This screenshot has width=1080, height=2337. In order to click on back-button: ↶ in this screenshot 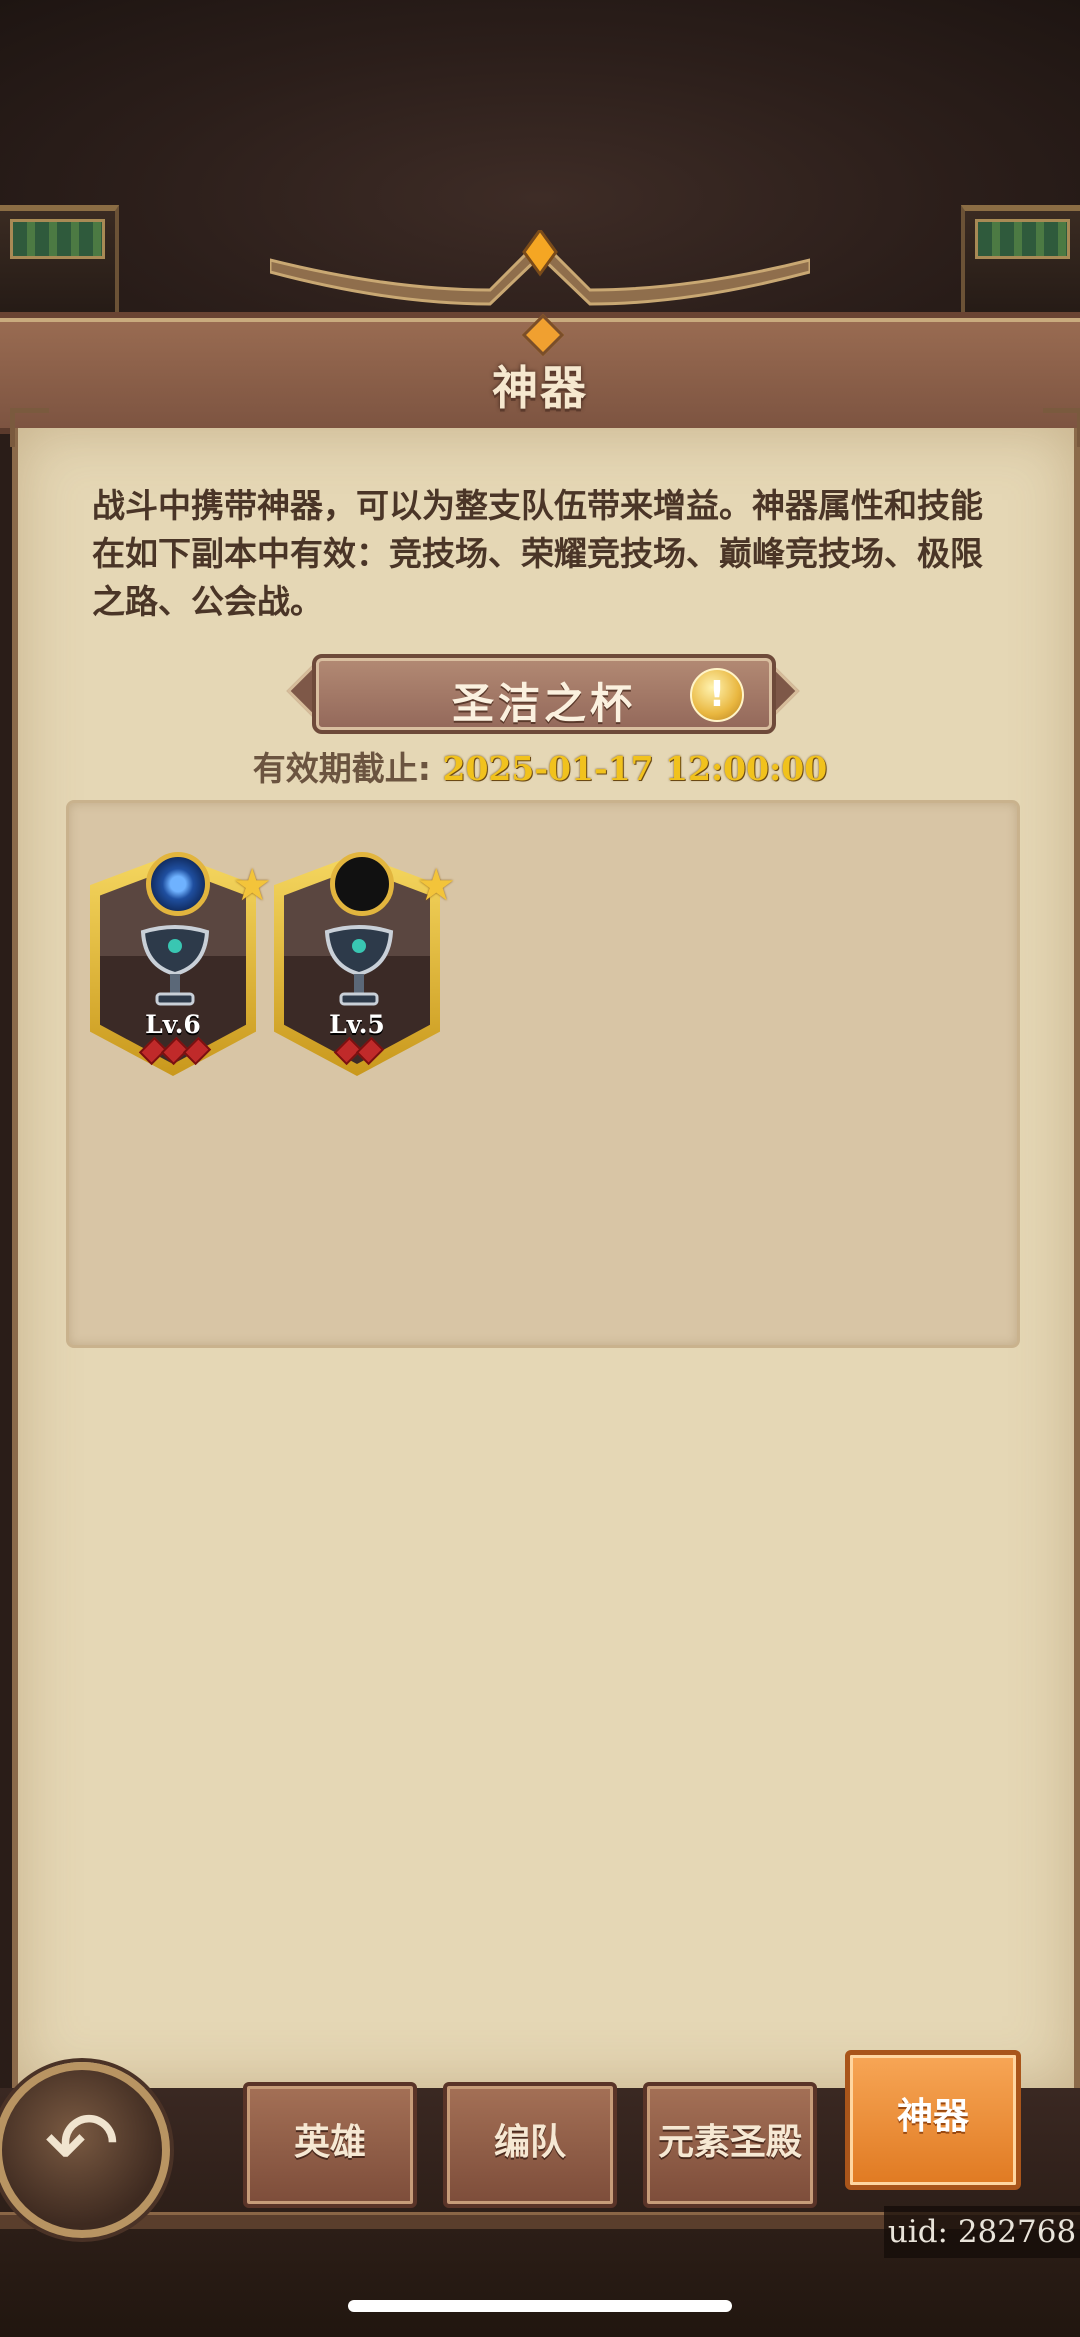, I will do `click(85, 2150)`.